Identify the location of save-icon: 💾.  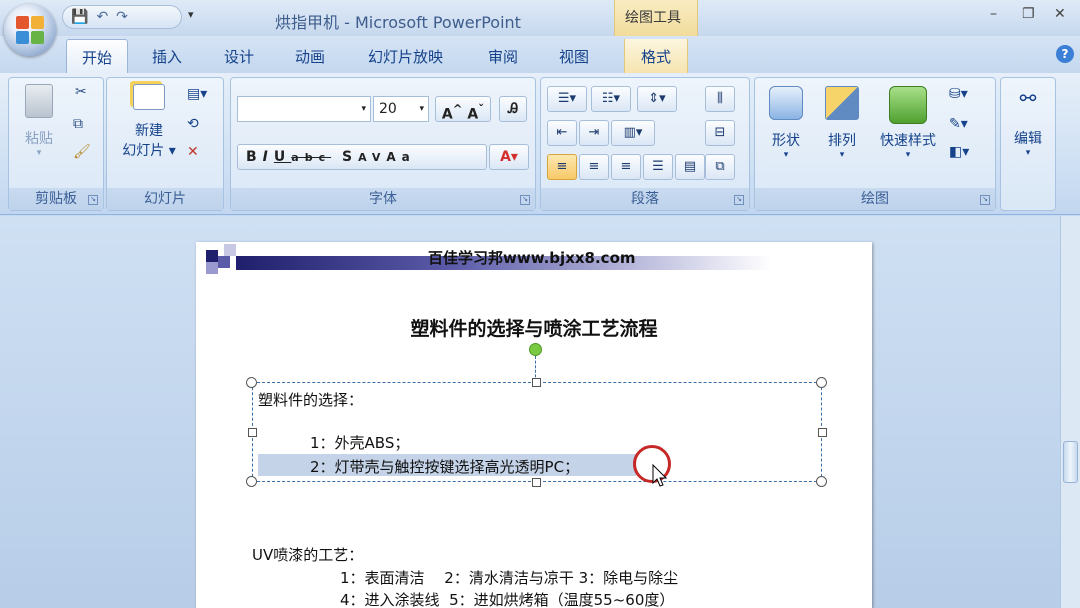
(79, 17).